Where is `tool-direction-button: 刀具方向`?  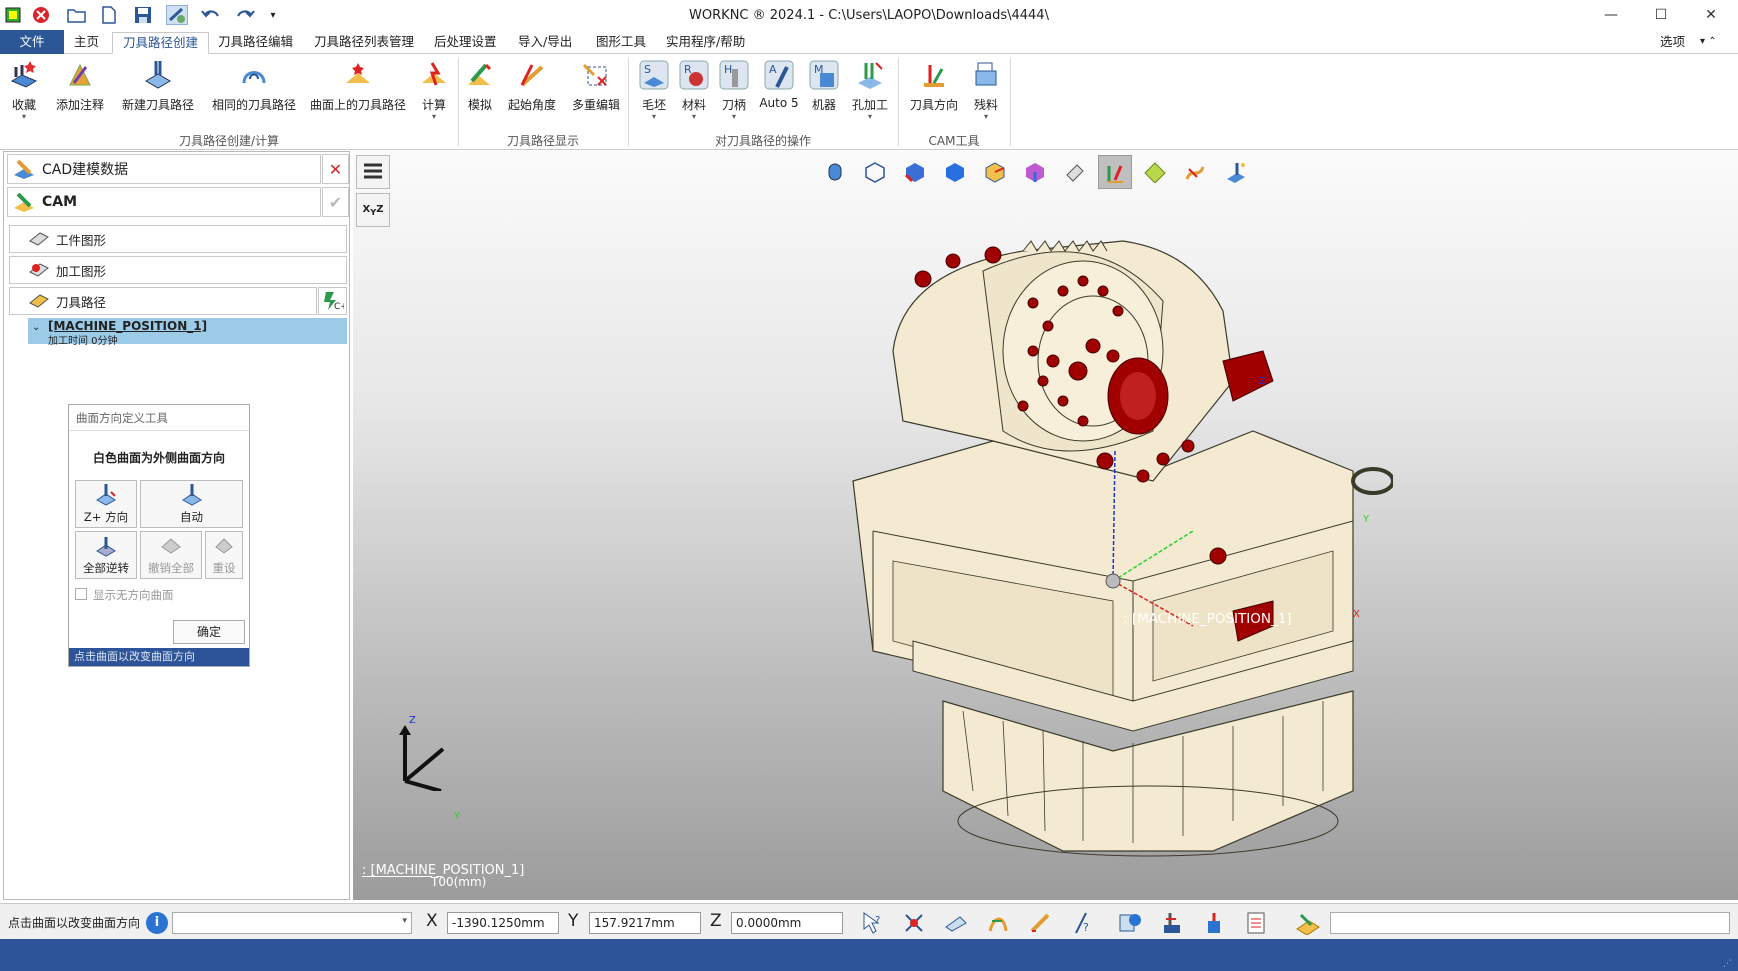
tool-direction-button: 刀具方向 is located at coordinates (934, 94).